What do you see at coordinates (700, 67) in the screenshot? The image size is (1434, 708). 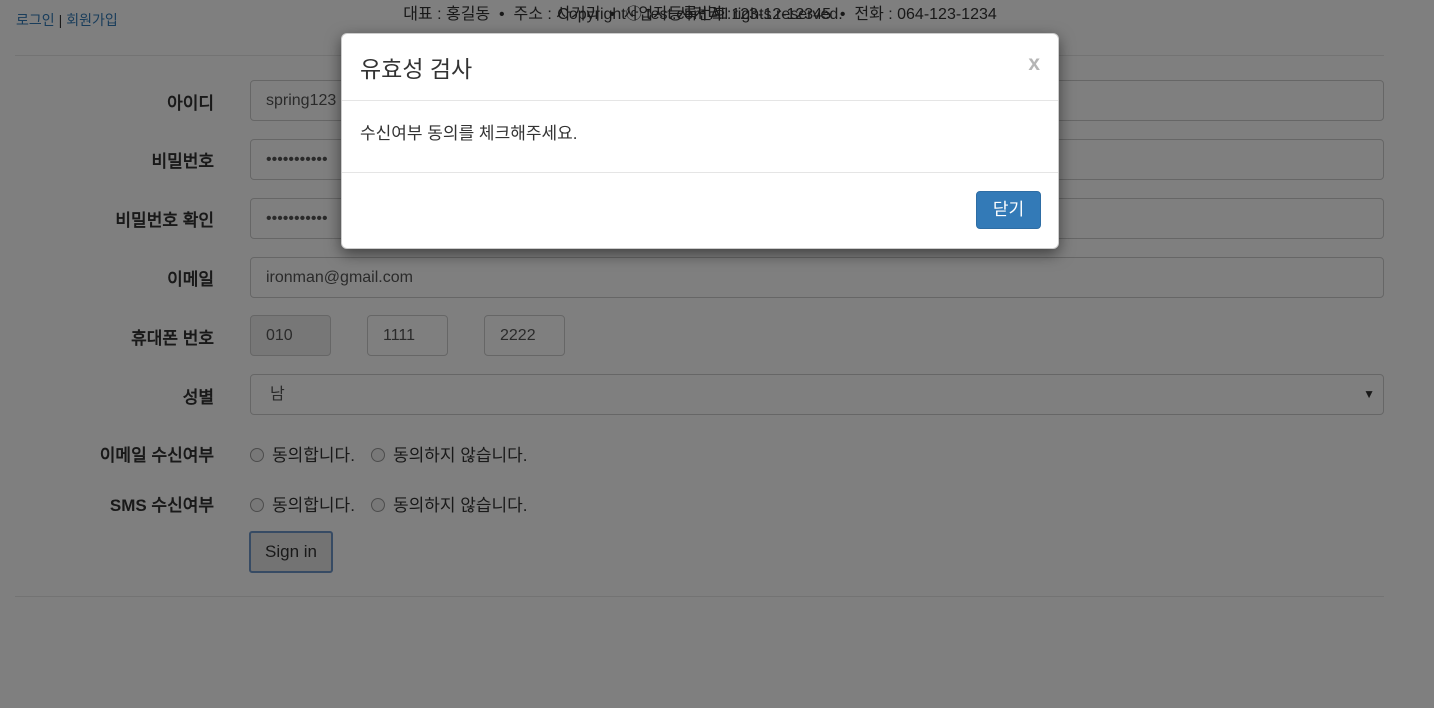 I see `modal-header: 유효성 검사 x` at bounding box center [700, 67].